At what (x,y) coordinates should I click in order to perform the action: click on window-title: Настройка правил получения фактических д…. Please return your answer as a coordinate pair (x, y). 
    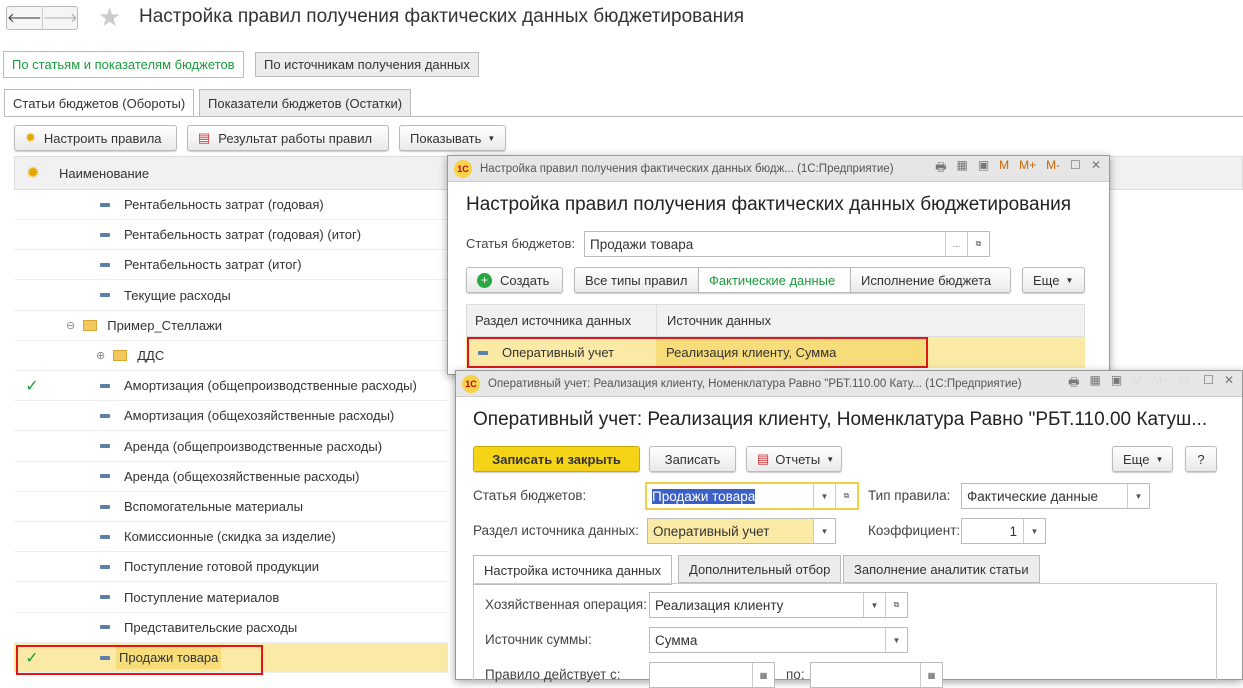
    Looking at the image, I should click on (768, 204).